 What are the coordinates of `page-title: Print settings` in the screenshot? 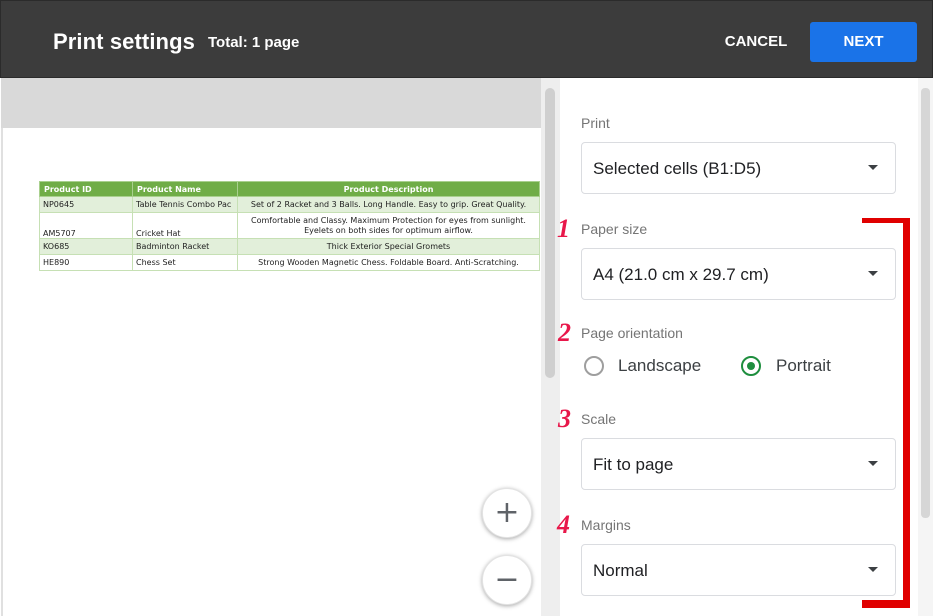 It's located at (124, 41).